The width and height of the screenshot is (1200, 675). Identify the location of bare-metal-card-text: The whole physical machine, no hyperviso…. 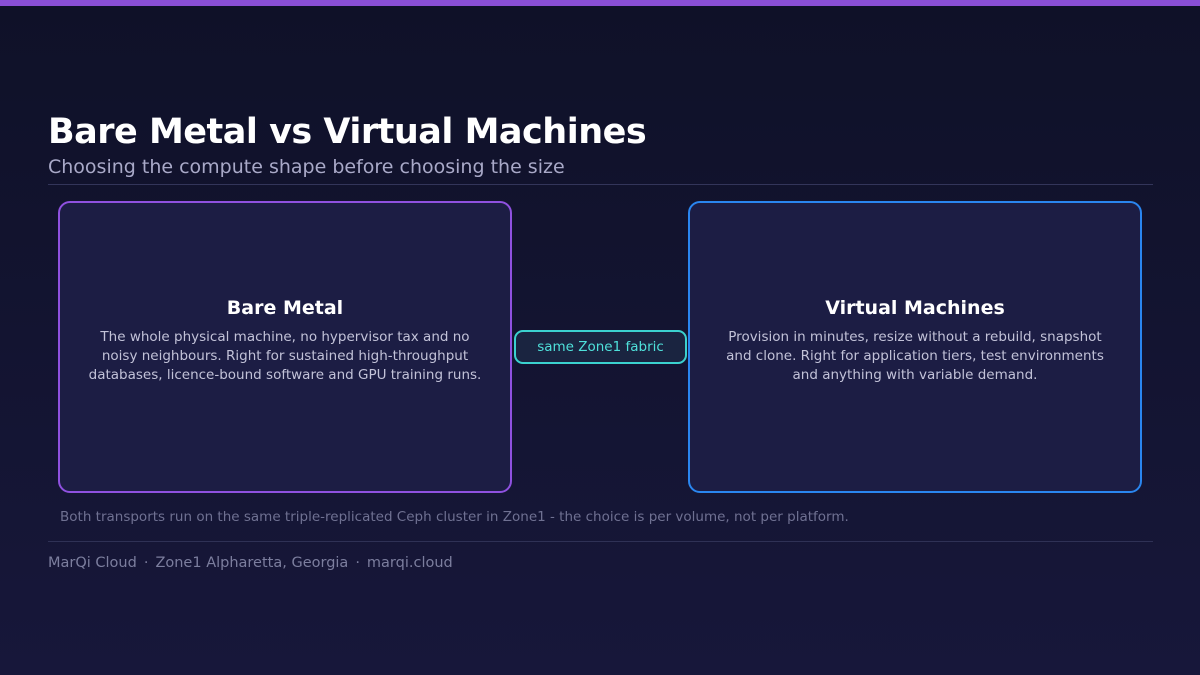
(285, 356).